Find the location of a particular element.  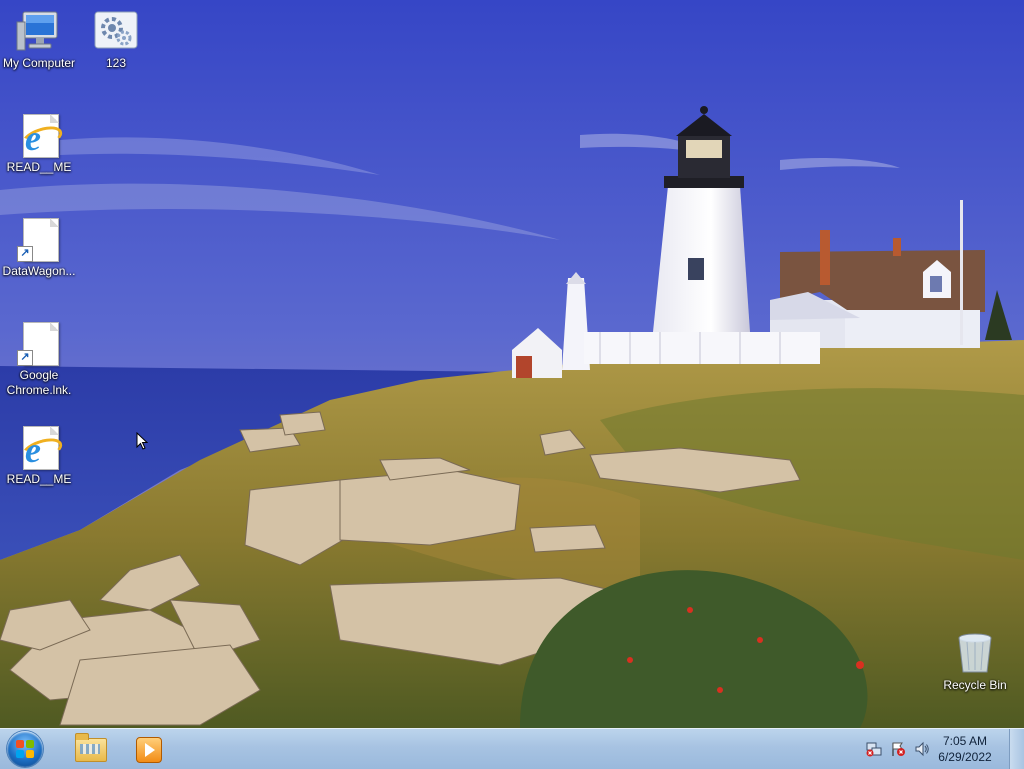

desktop-icon-readme-1: e READ__ME is located at coordinates (39, 144).